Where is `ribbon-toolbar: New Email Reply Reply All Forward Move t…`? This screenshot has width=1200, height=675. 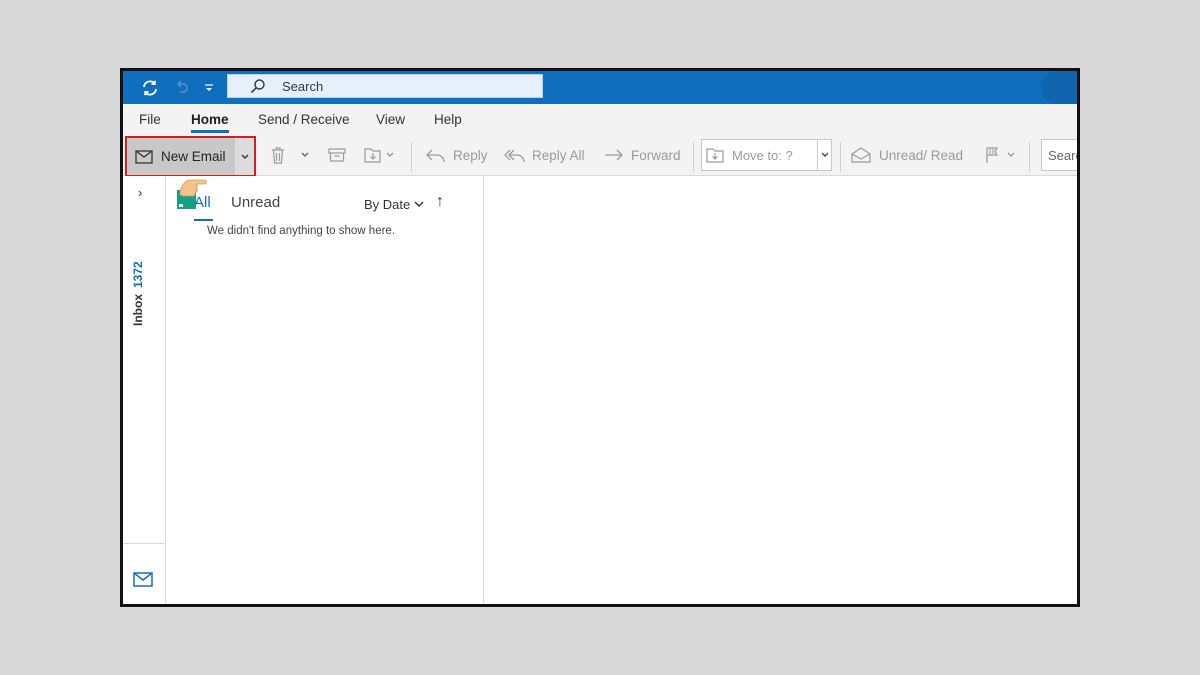 ribbon-toolbar: New Email Reply Reply All Forward Move t… is located at coordinates (600, 155).